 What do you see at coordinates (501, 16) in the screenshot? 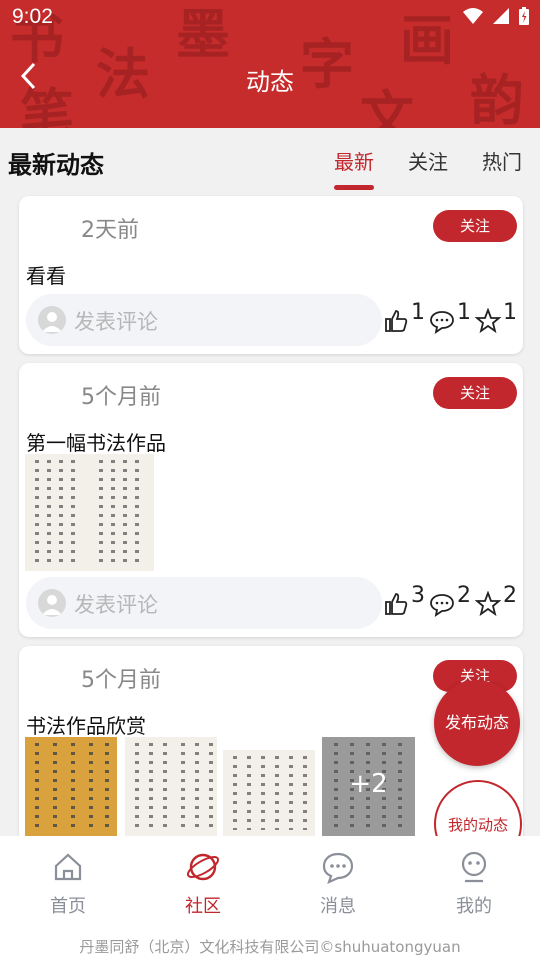
I see `signal-icon` at bounding box center [501, 16].